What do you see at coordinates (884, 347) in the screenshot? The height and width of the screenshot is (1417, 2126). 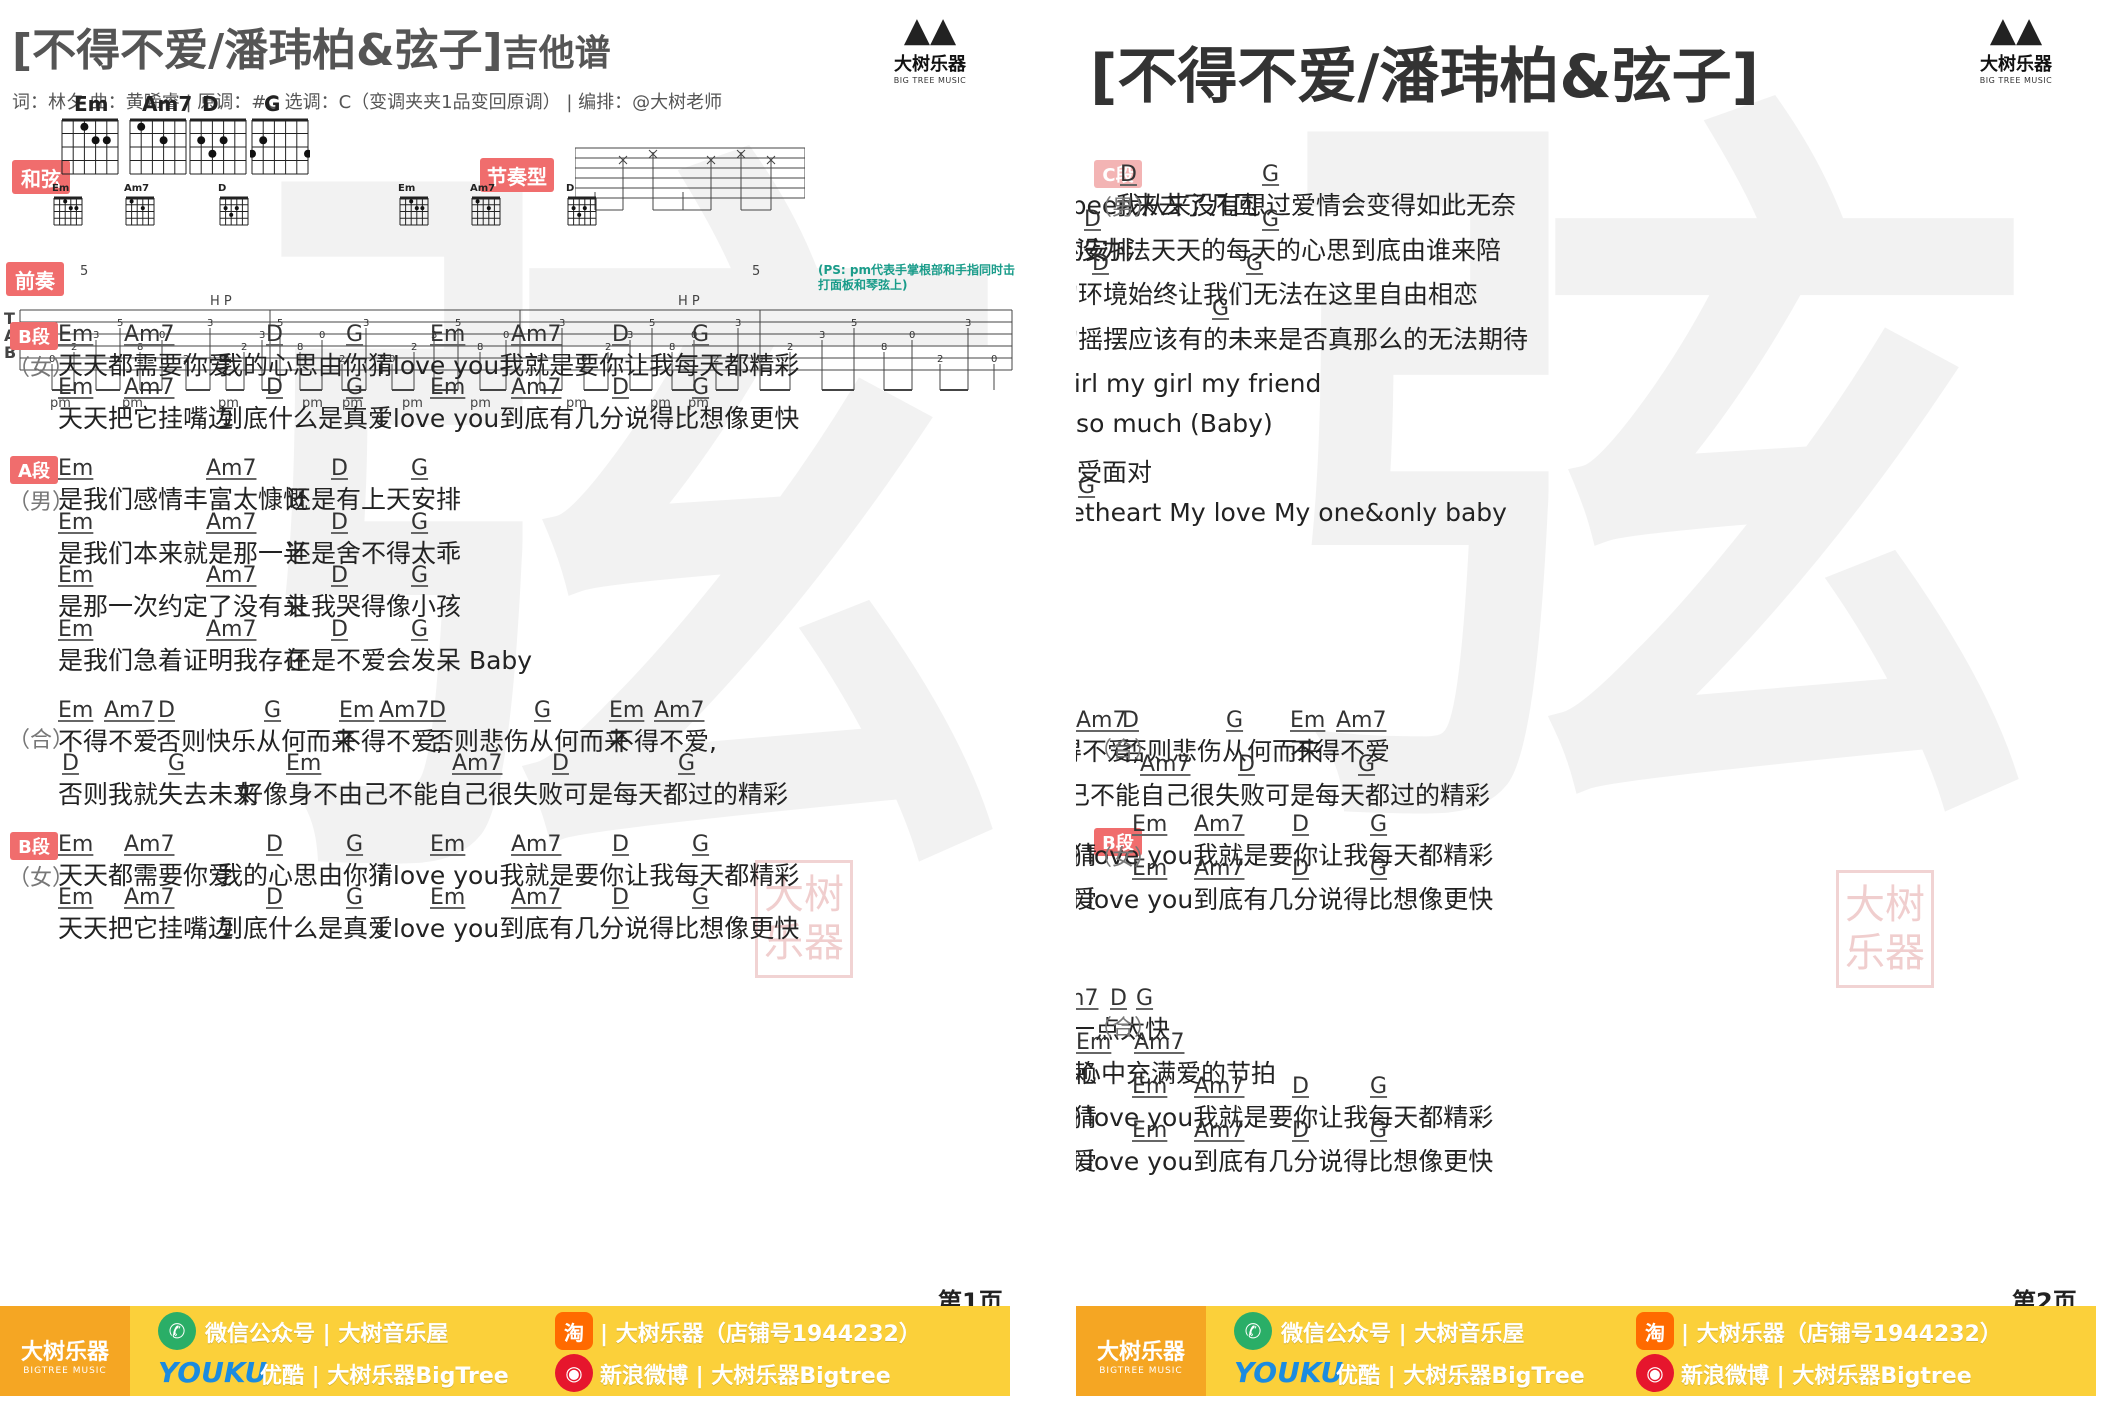 I see `svg-text: 8` at bounding box center [884, 347].